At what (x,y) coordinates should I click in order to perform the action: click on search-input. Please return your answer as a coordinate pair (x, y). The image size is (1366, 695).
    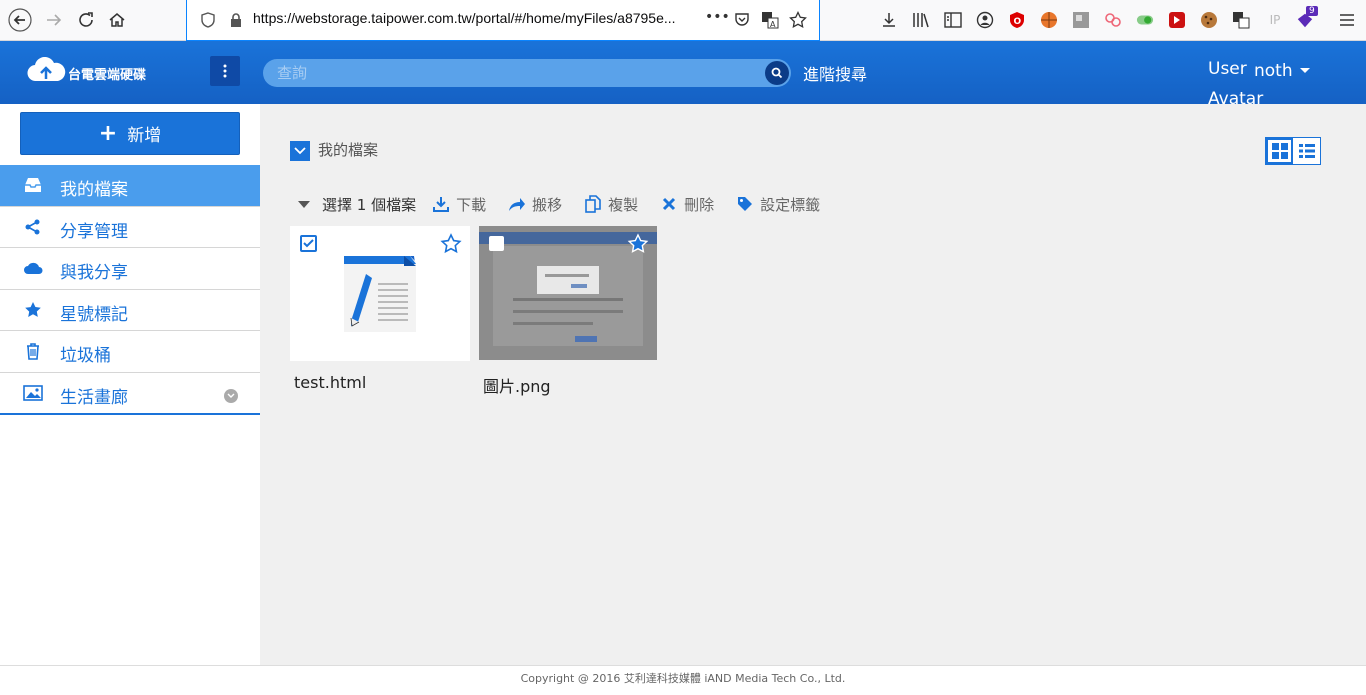
    Looking at the image, I should click on (517, 73).